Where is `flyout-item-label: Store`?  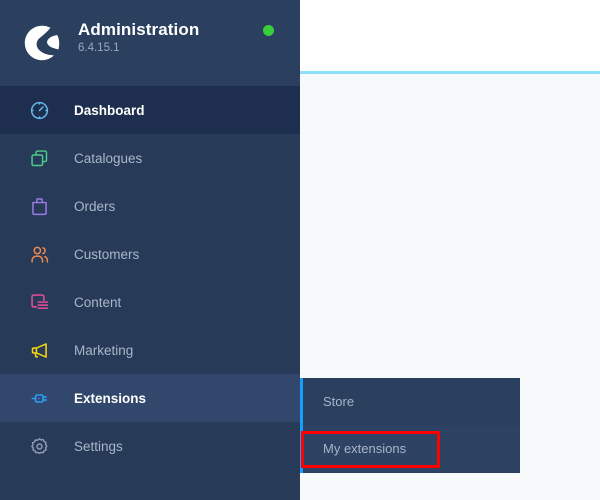 flyout-item-label: Store is located at coordinates (339, 401).